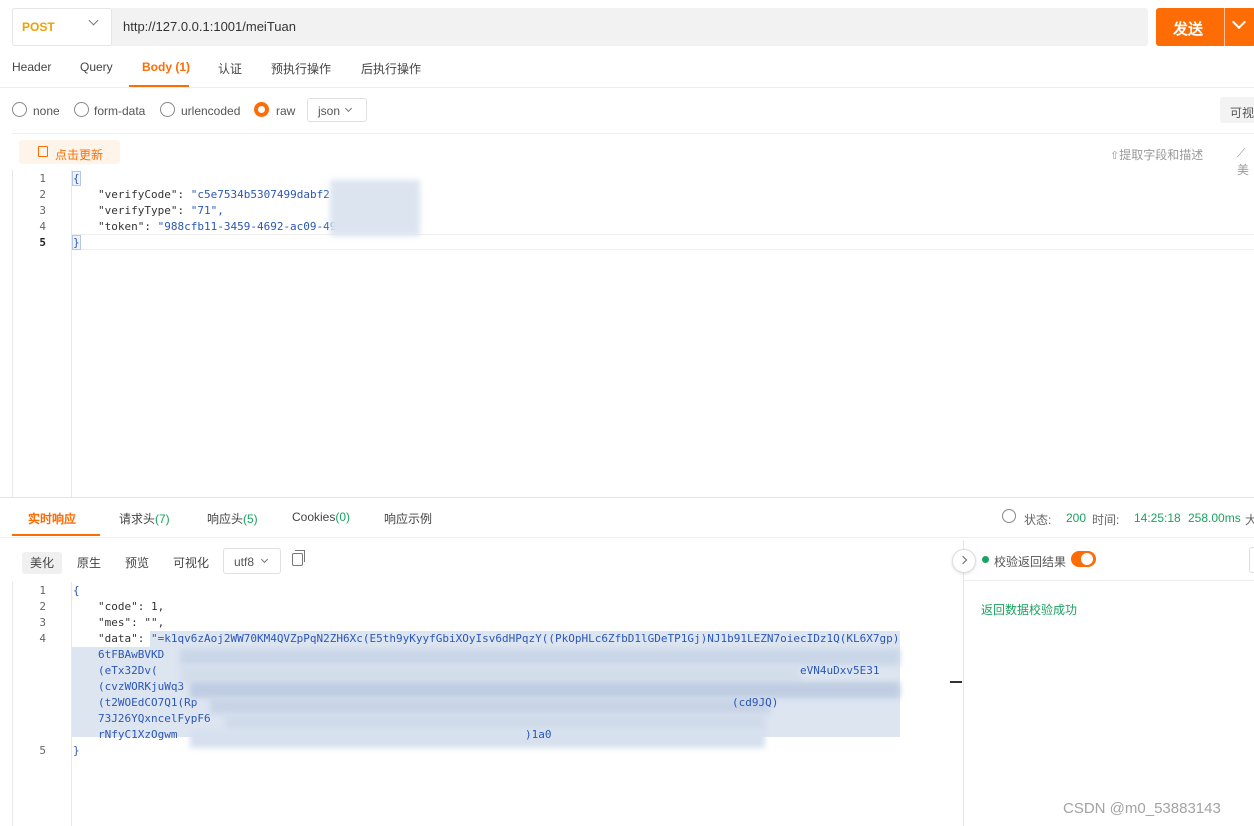 The image size is (1254, 826). What do you see at coordinates (1214, 518) in the screenshot?
I see `duration-value: 258.00ms` at bounding box center [1214, 518].